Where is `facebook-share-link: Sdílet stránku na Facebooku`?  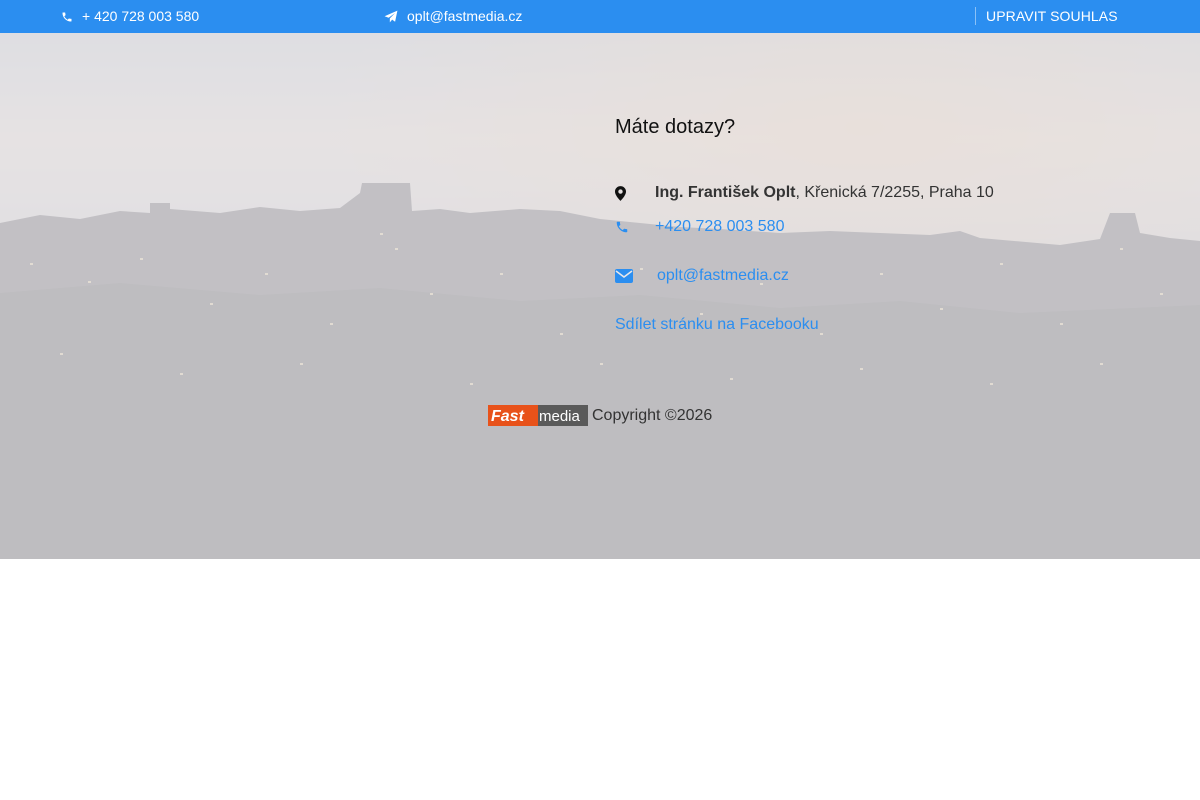
facebook-share-link: Sdílet stránku na Facebooku is located at coordinates (717, 325).